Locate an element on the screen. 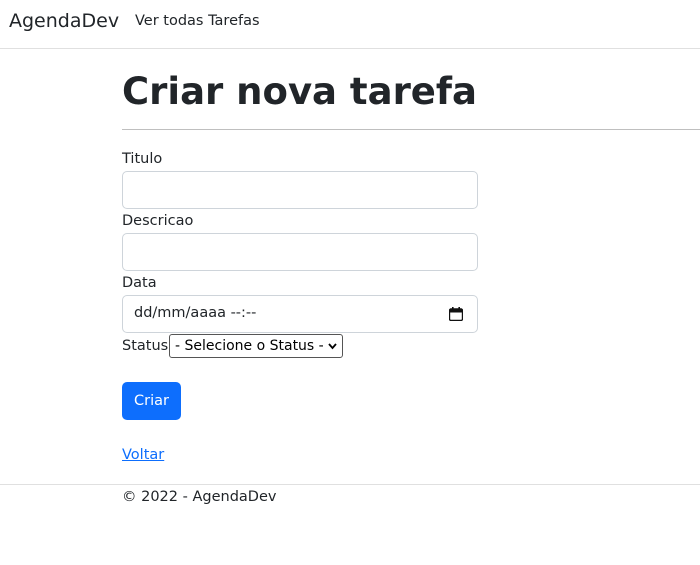 This screenshot has height=565, width=700. footer-copyright: © 2022 - AgendaDev is located at coordinates (199, 497).